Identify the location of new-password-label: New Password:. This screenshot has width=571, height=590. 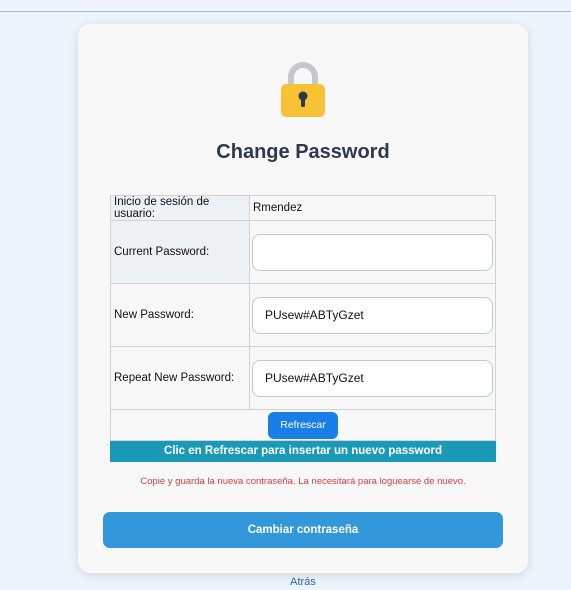
(180, 315).